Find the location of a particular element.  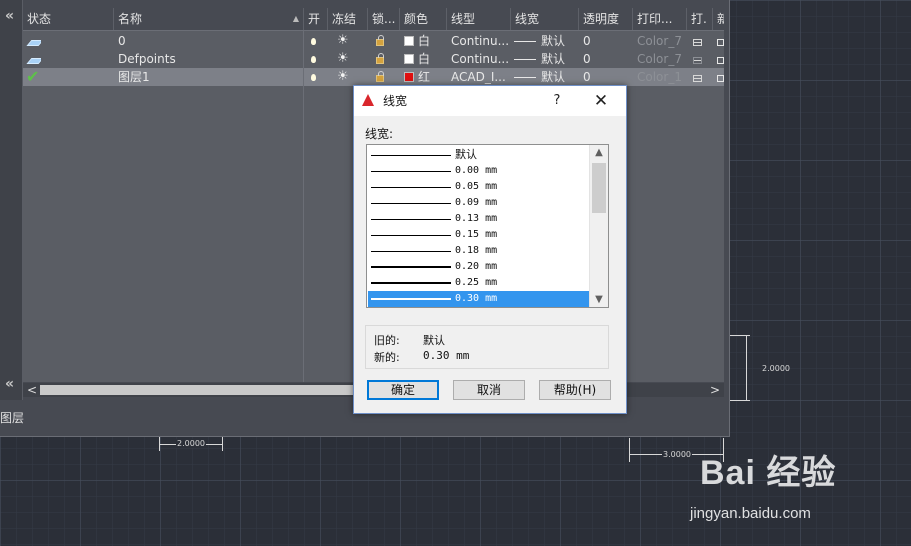

new-lineweight-value: 0.30 mm is located at coordinates (446, 355).